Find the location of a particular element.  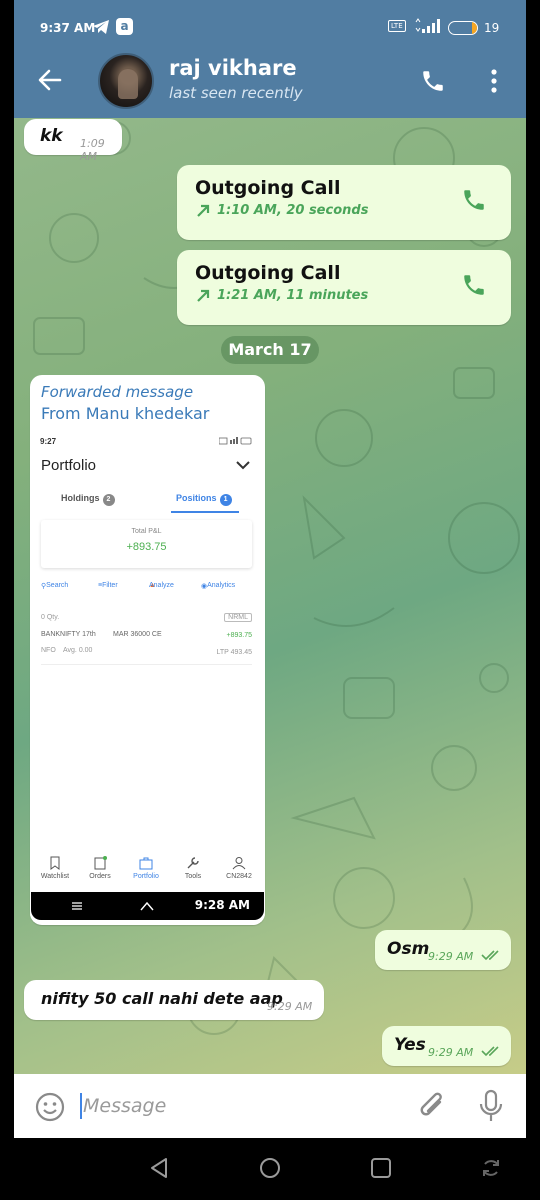

message-time: 1:09 AM is located at coordinates (92, 150).